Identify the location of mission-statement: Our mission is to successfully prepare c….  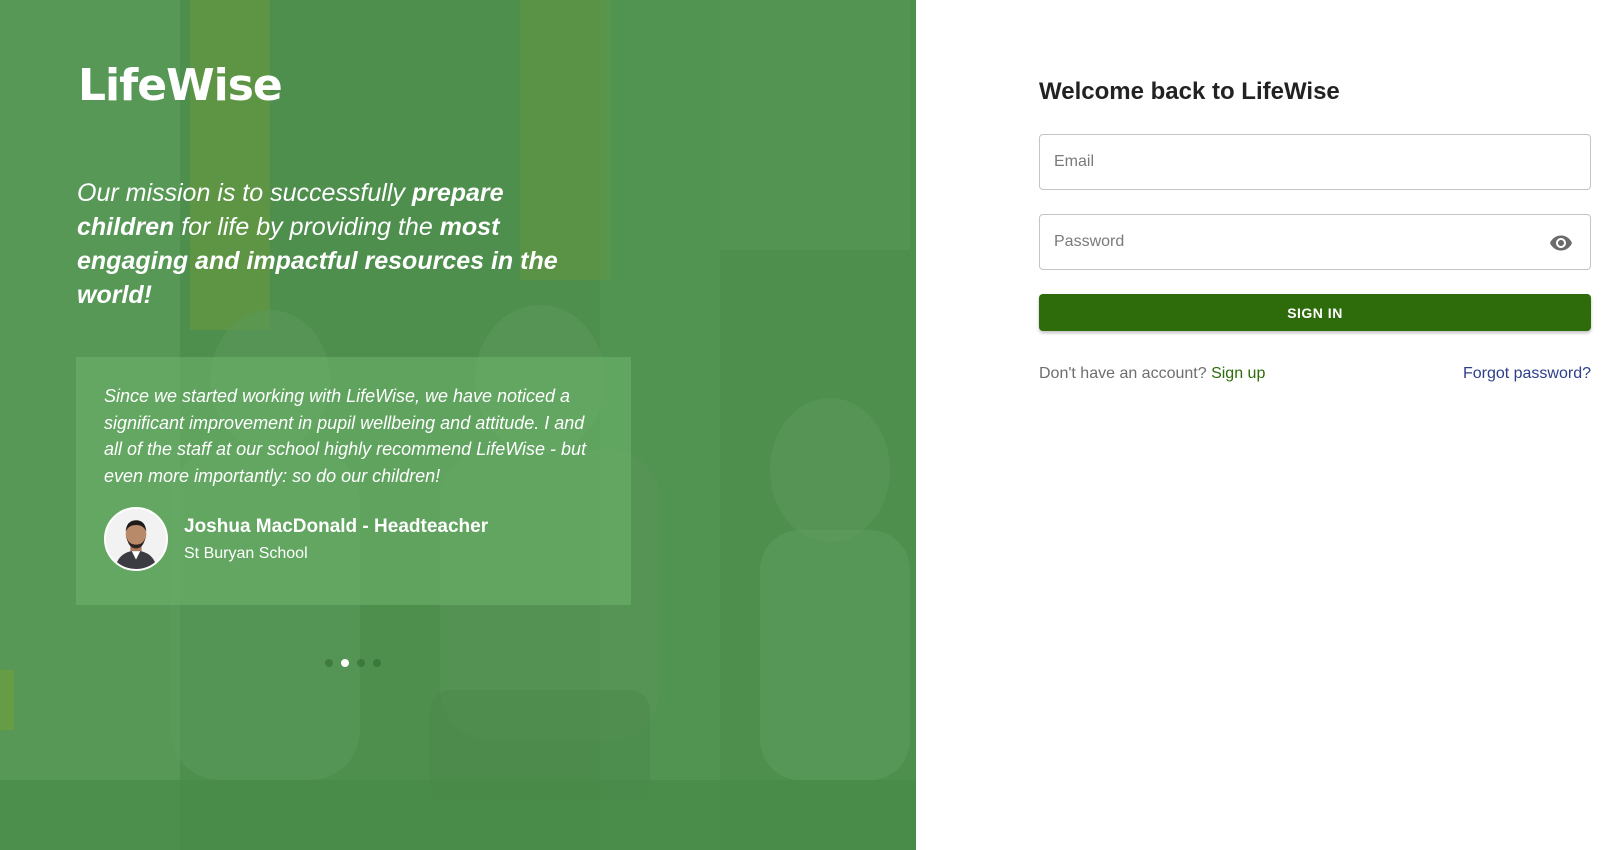
(317, 244).